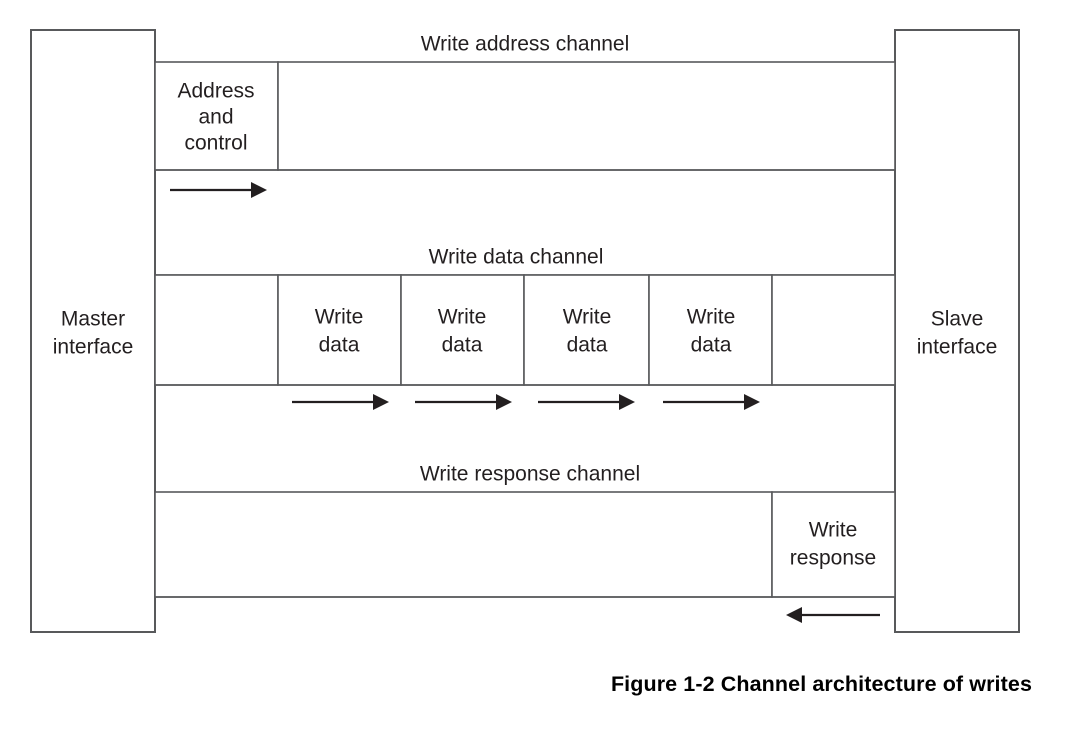 The height and width of the screenshot is (742, 1088). Describe the element at coordinates (525, 609) in the screenshot. I see `write-response-arrow-lane` at that location.